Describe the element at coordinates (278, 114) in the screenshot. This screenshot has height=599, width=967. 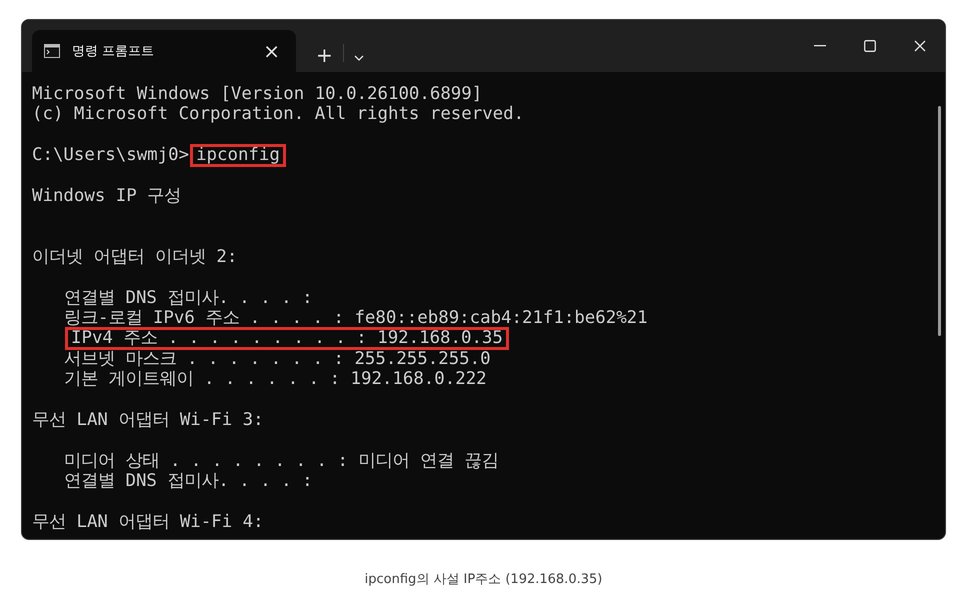
I see `terminal-text: (c) Microsoft Corporation. All rights reserved.` at that location.